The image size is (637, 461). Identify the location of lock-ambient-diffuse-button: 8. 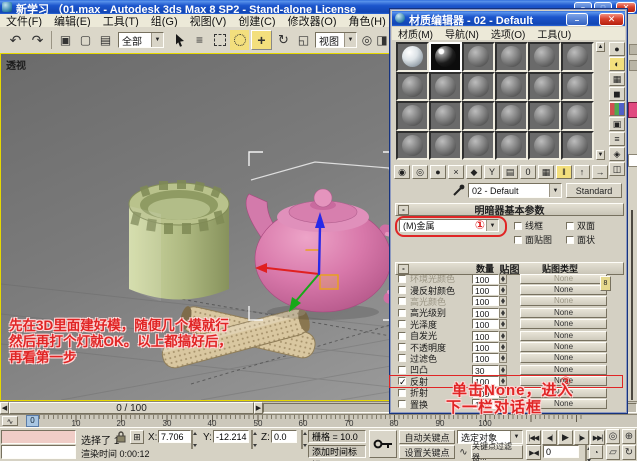
(605, 283).